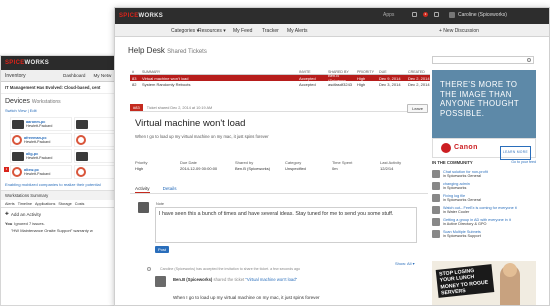 The width and height of the screenshot is (550, 306). Describe the element at coordinates (149, 269) in the screenshot. I see `system-event-icon` at that location.